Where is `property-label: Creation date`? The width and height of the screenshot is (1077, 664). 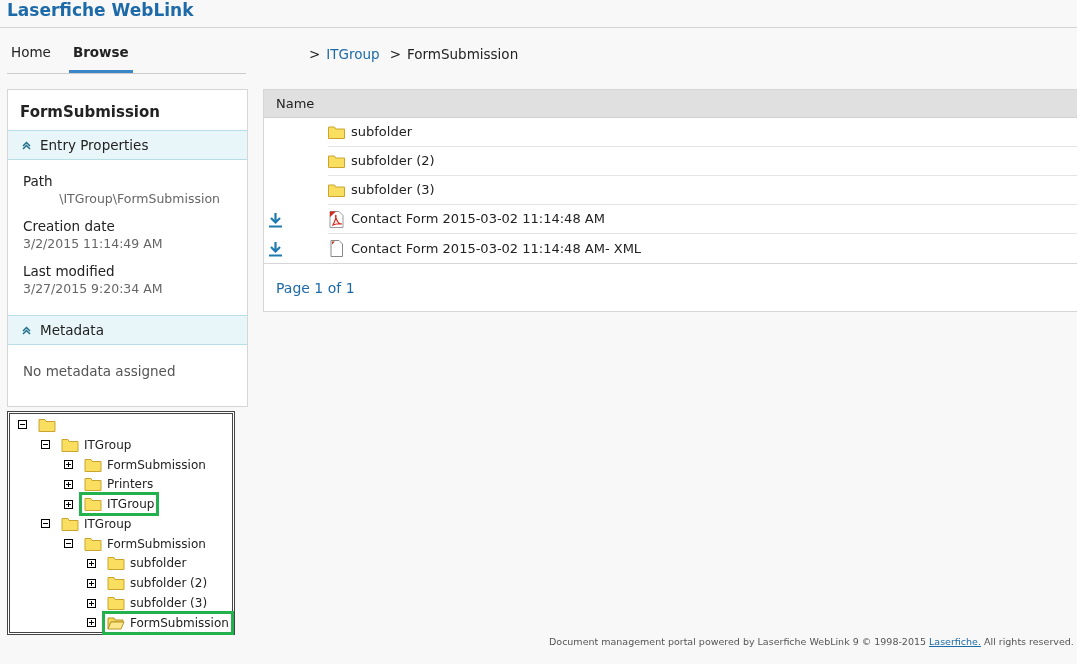 property-label: Creation date is located at coordinates (69, 226).